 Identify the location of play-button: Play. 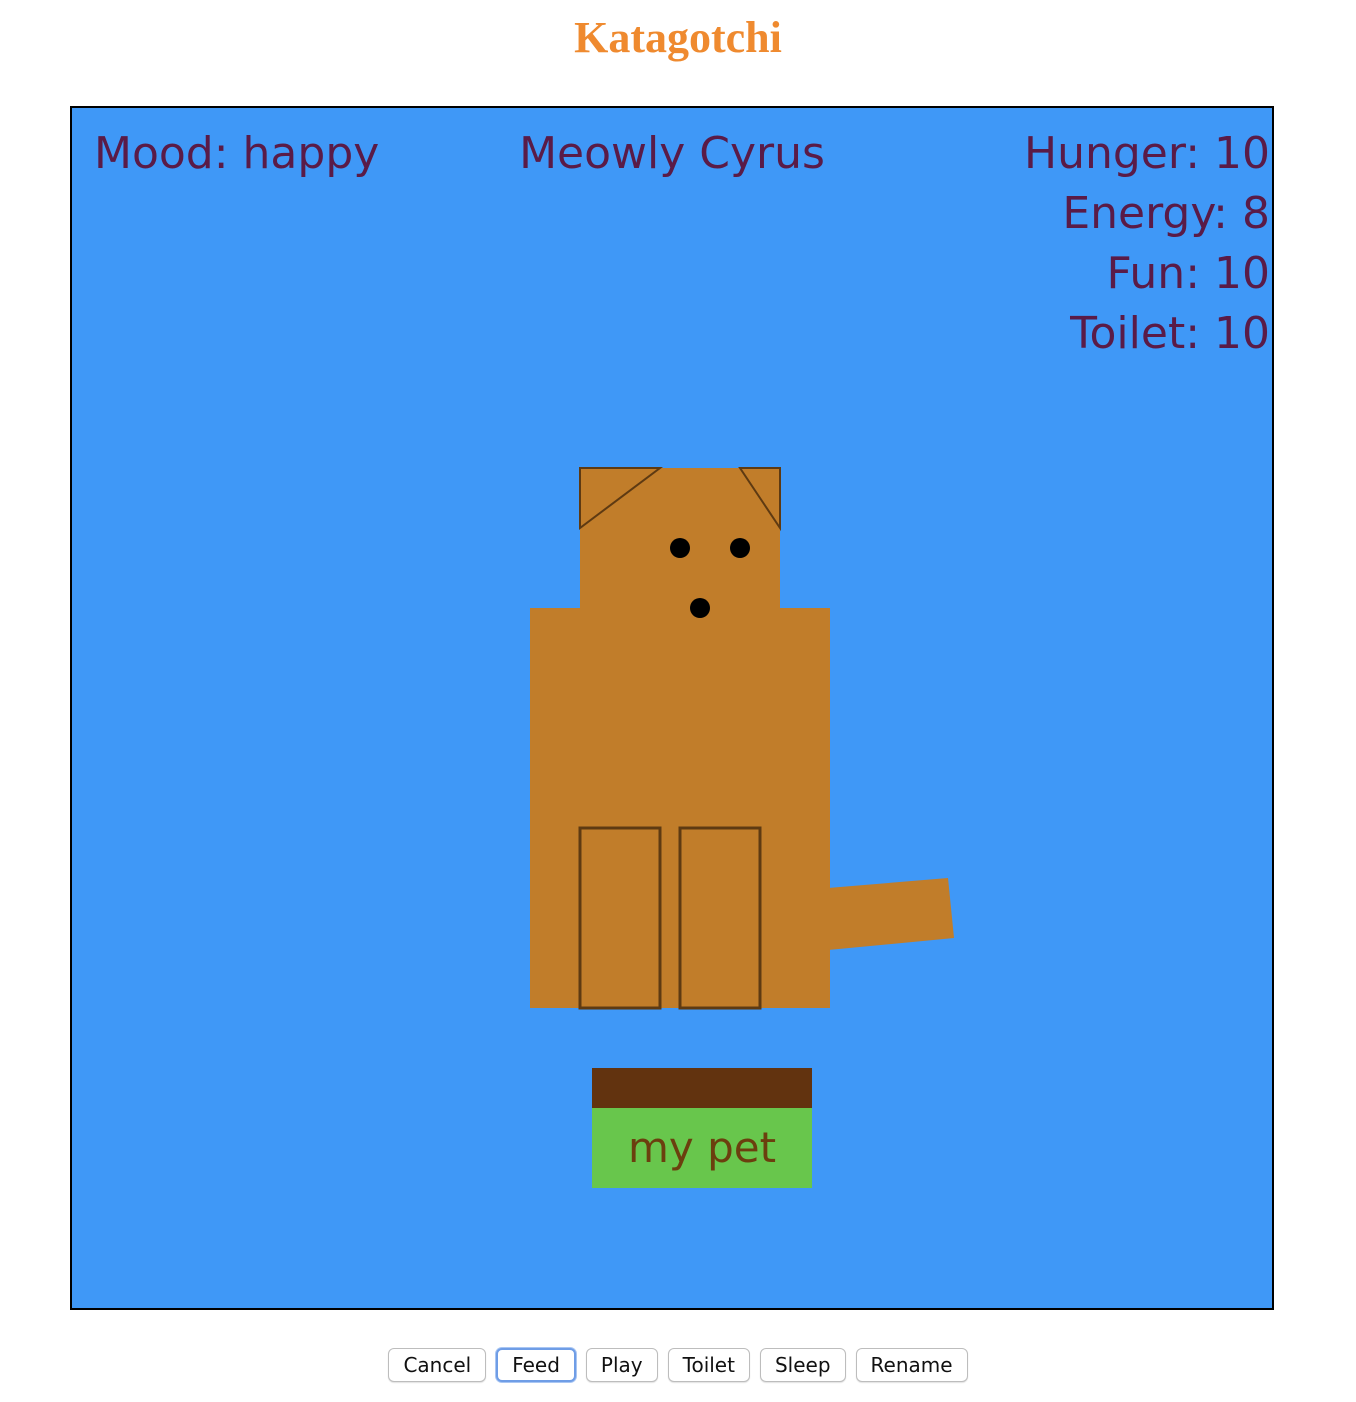
(621, 1365).